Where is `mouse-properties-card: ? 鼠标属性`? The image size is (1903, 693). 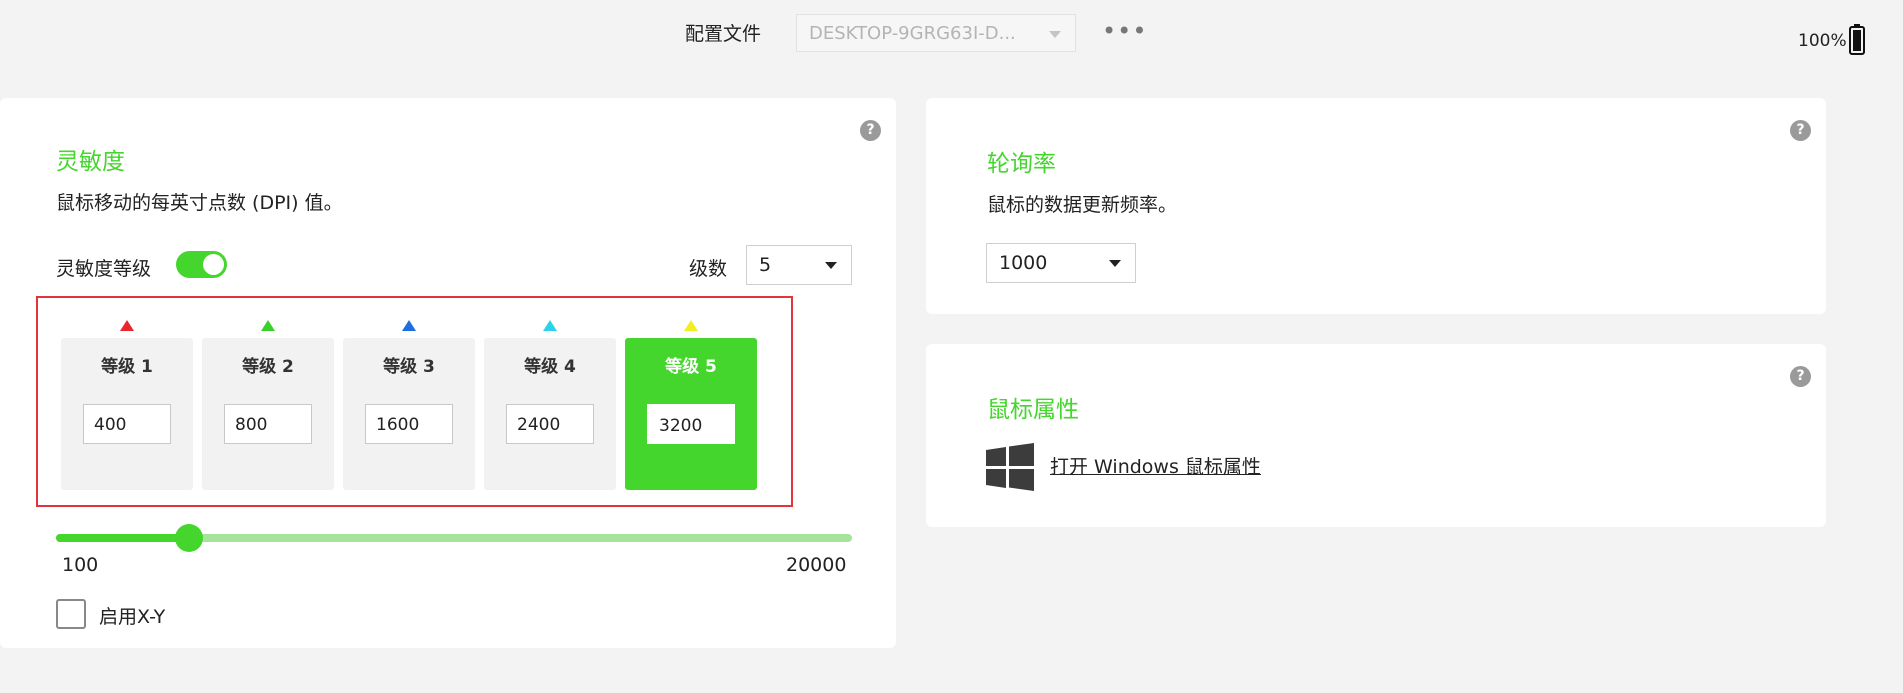 mouse-properties-card: ? 鼠标属性 is located at coordinates (1376, 435).